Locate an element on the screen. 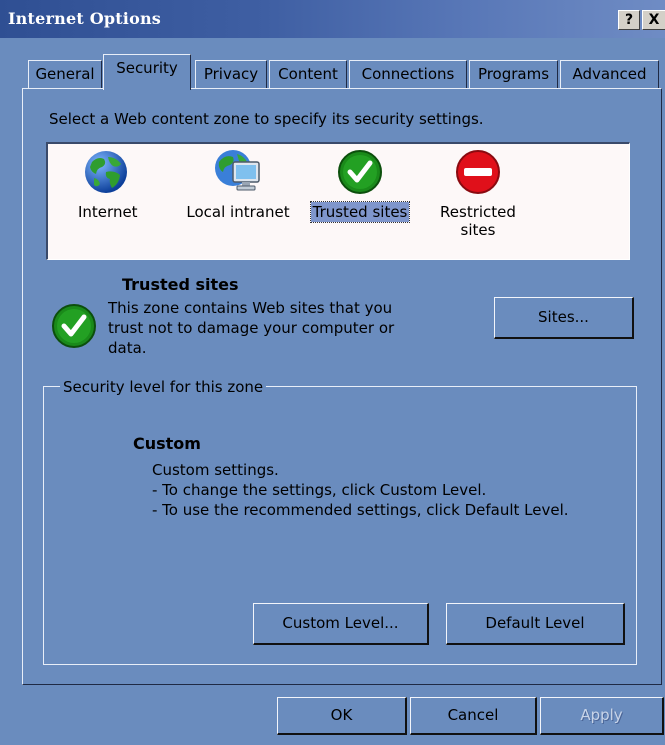  ok-button: OK is located at coordinates (342, 716).